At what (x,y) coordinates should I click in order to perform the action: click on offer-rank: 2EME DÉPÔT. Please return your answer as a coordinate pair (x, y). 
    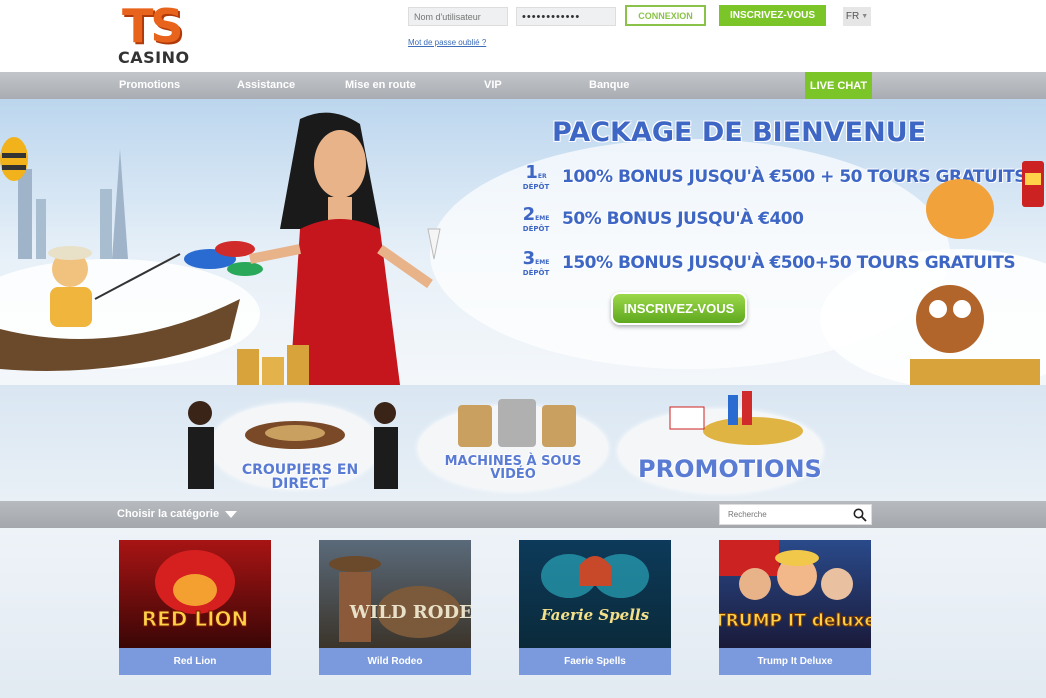
    Looking at the image, I should click on (536, 219).